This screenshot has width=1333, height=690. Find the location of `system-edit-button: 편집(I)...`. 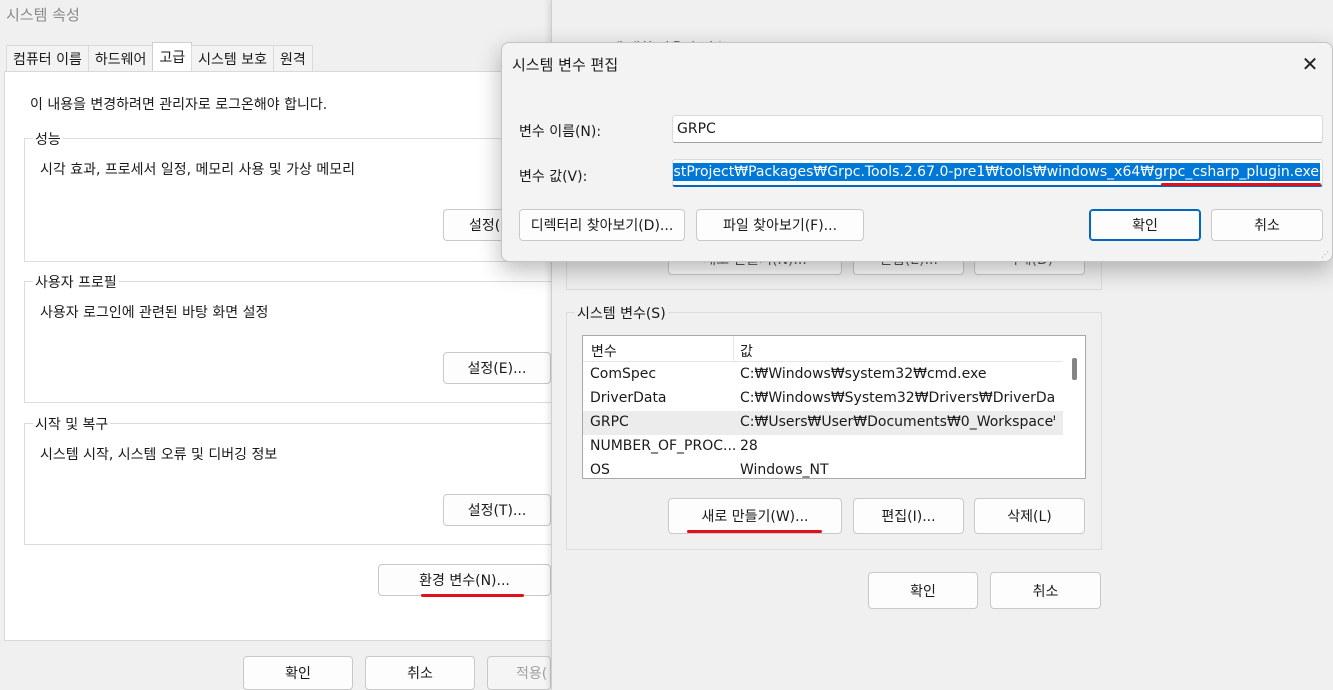

system-edit-button: 편집(I)... is located at coordinates (908, 516).